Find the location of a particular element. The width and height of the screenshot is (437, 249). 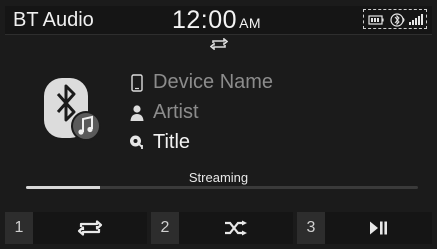

status-bar: BT Audio 12:00 AM is located at coordinates (218, 20).